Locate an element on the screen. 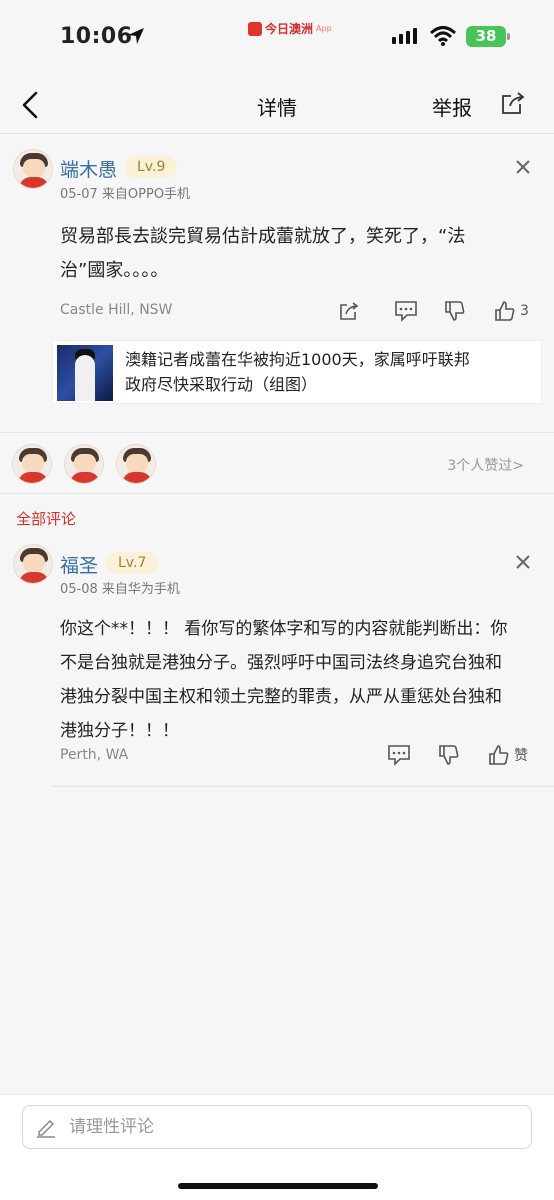 The height and width of the screenshot is (1200, 554). comment-meta: 05-07 来自OPPO手机 is located at coordinates (125, 194).